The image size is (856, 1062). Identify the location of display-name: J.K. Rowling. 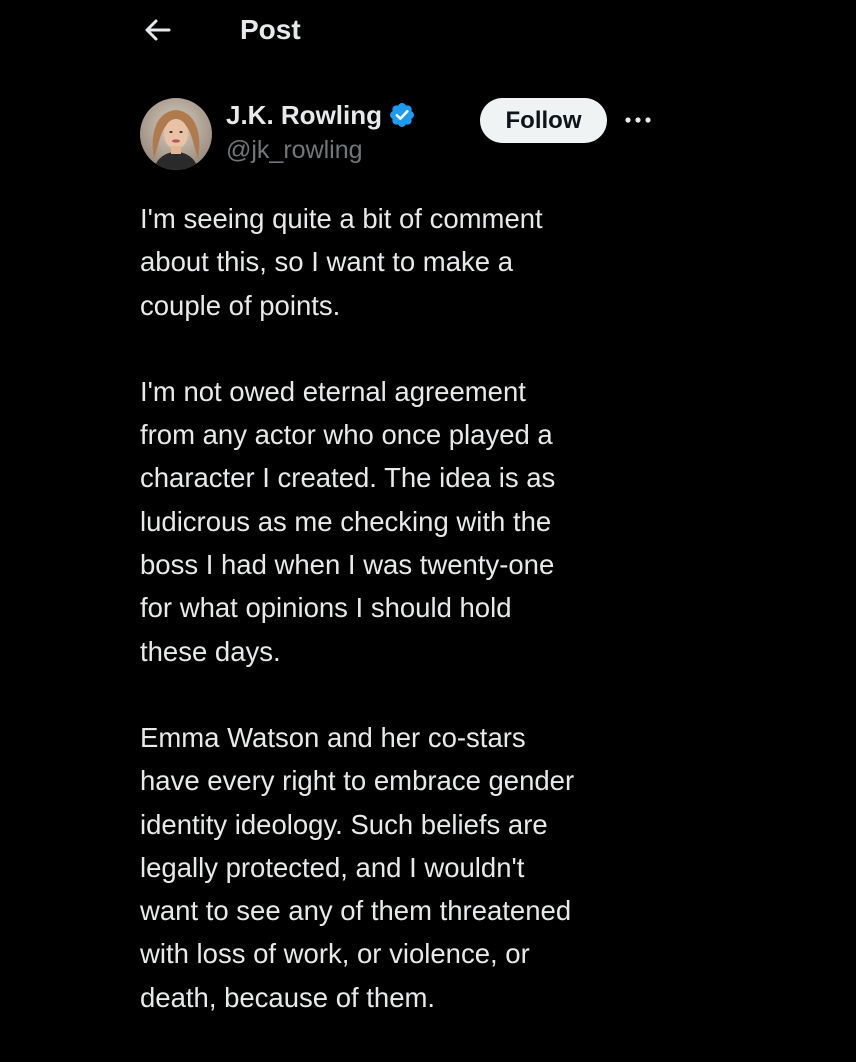
(304, 115).